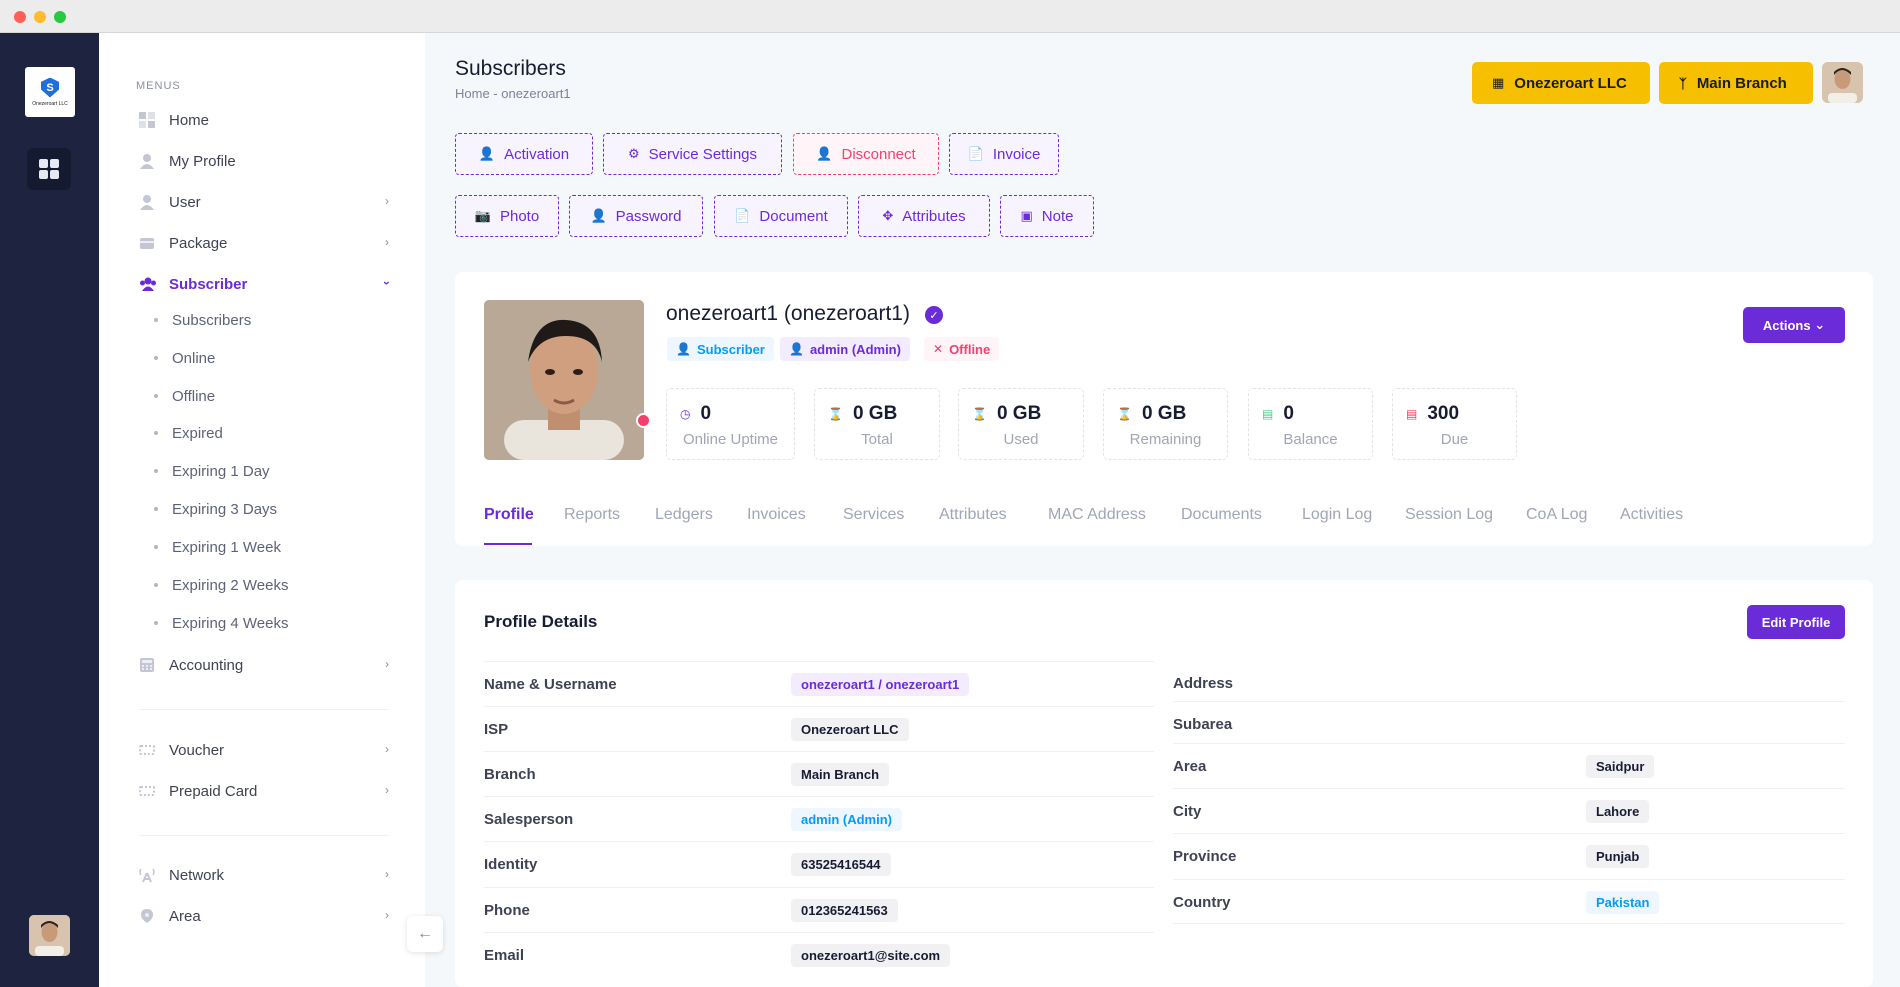 This screenshot has height=987, width=1900. Describe the element at coordinates (1057, 216) in the screenshot. I see `button-label: Note` at that location.